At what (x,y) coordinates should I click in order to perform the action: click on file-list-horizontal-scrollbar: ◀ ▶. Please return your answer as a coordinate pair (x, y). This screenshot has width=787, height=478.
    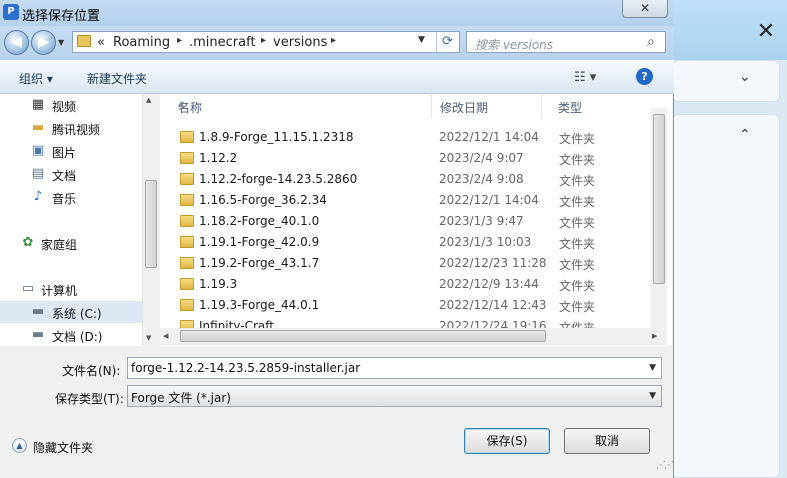
    Looking at the image, I should click on (413, 336).